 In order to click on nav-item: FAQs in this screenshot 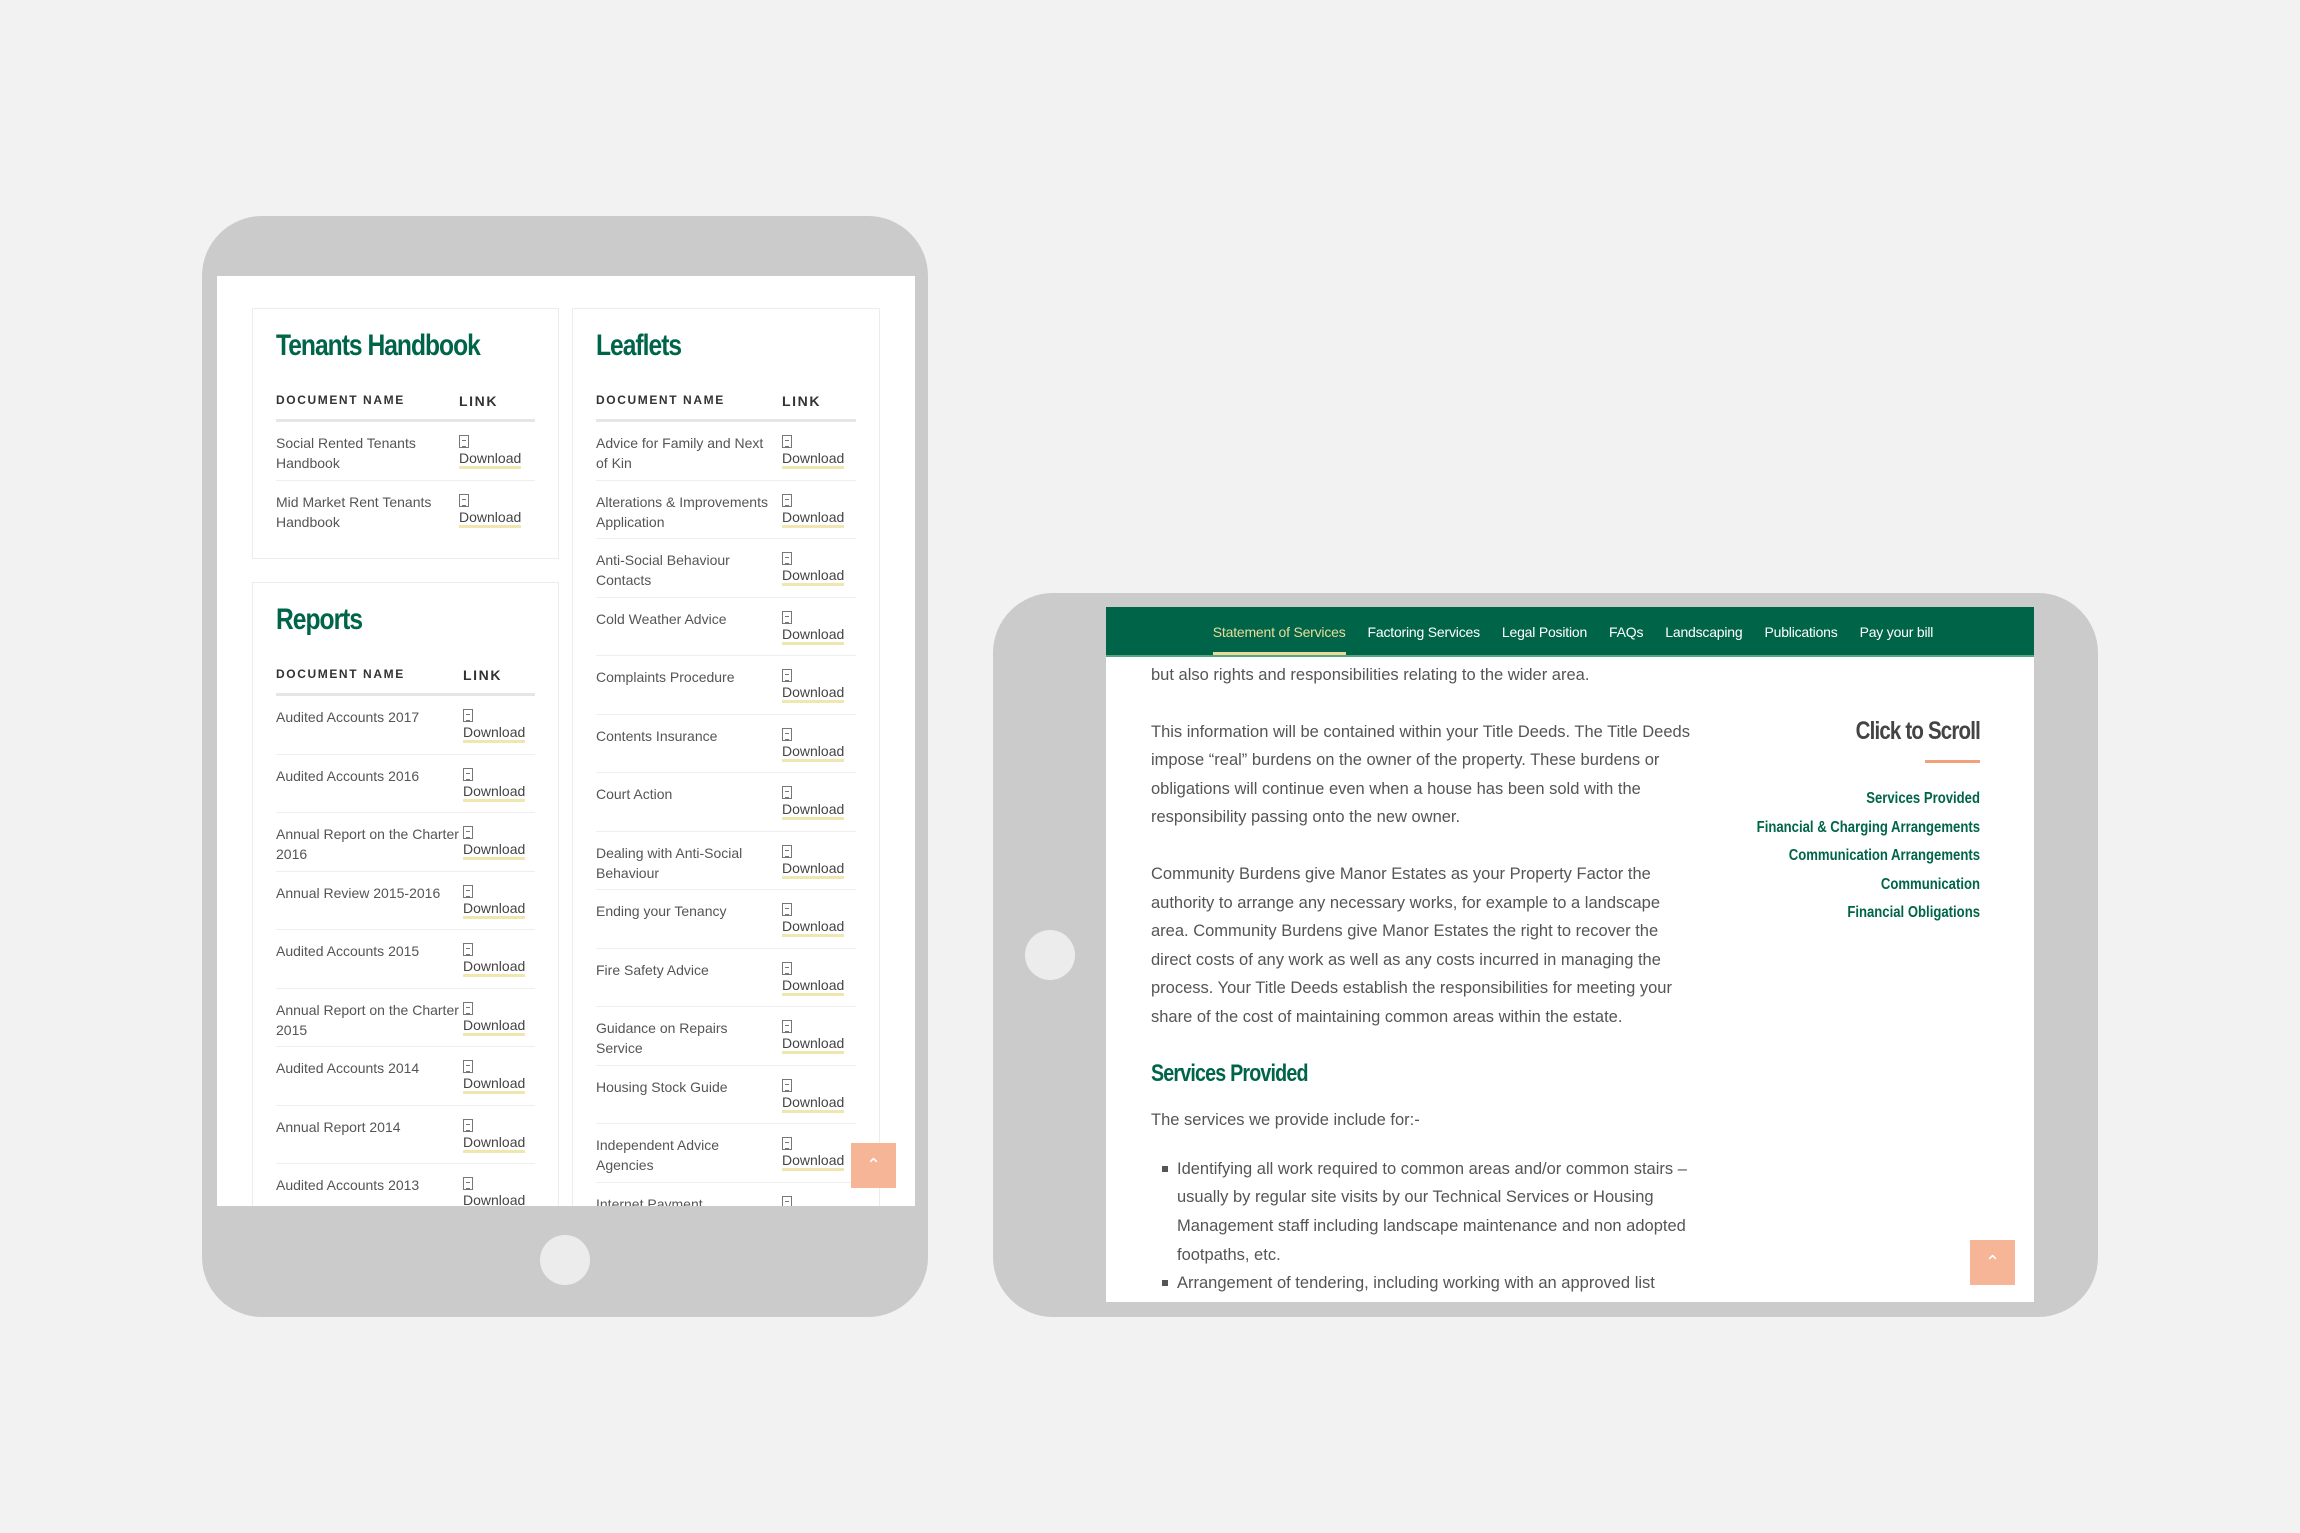, I will do `click(1626, 631)`.